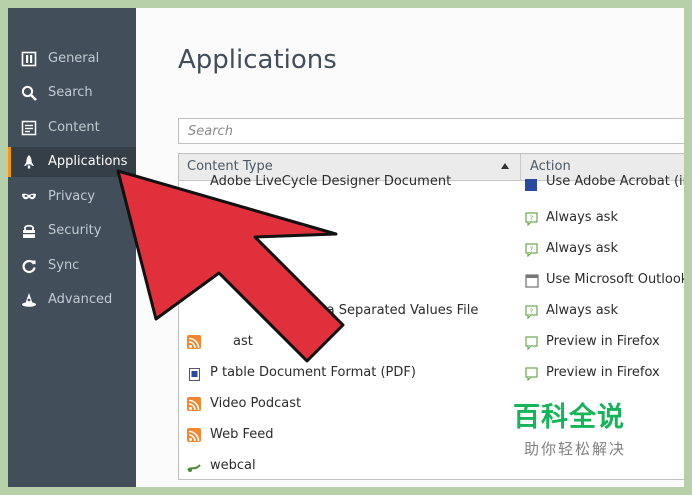  I want to click on table-row: ma Separated Values File ? Always ask, so click(431, 312).